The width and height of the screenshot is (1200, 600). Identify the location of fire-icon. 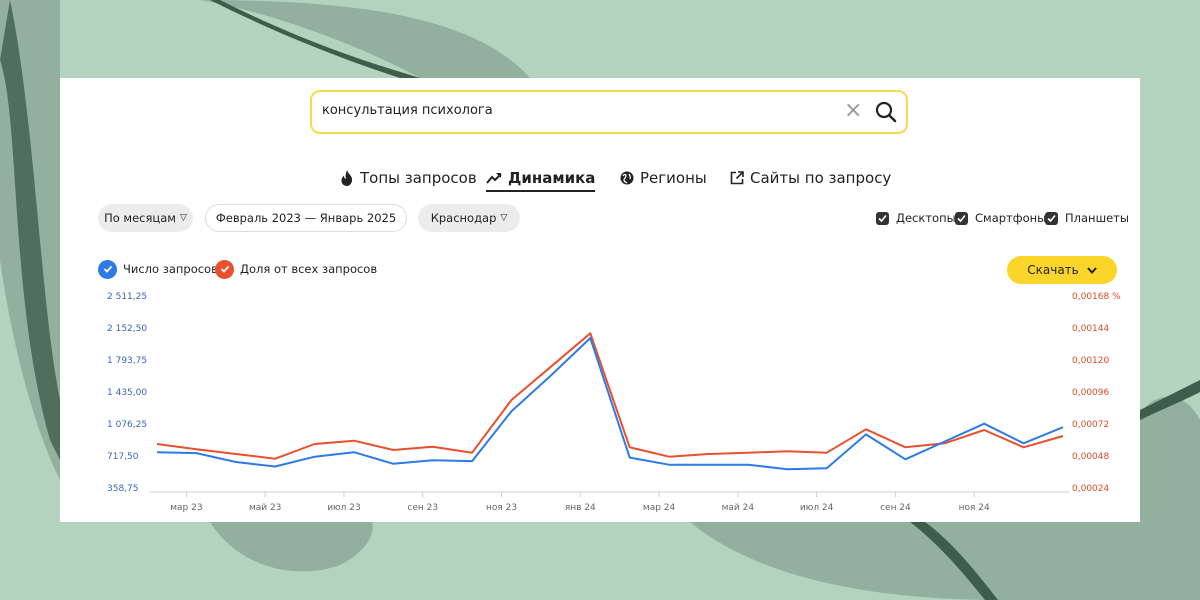
(347, 178).